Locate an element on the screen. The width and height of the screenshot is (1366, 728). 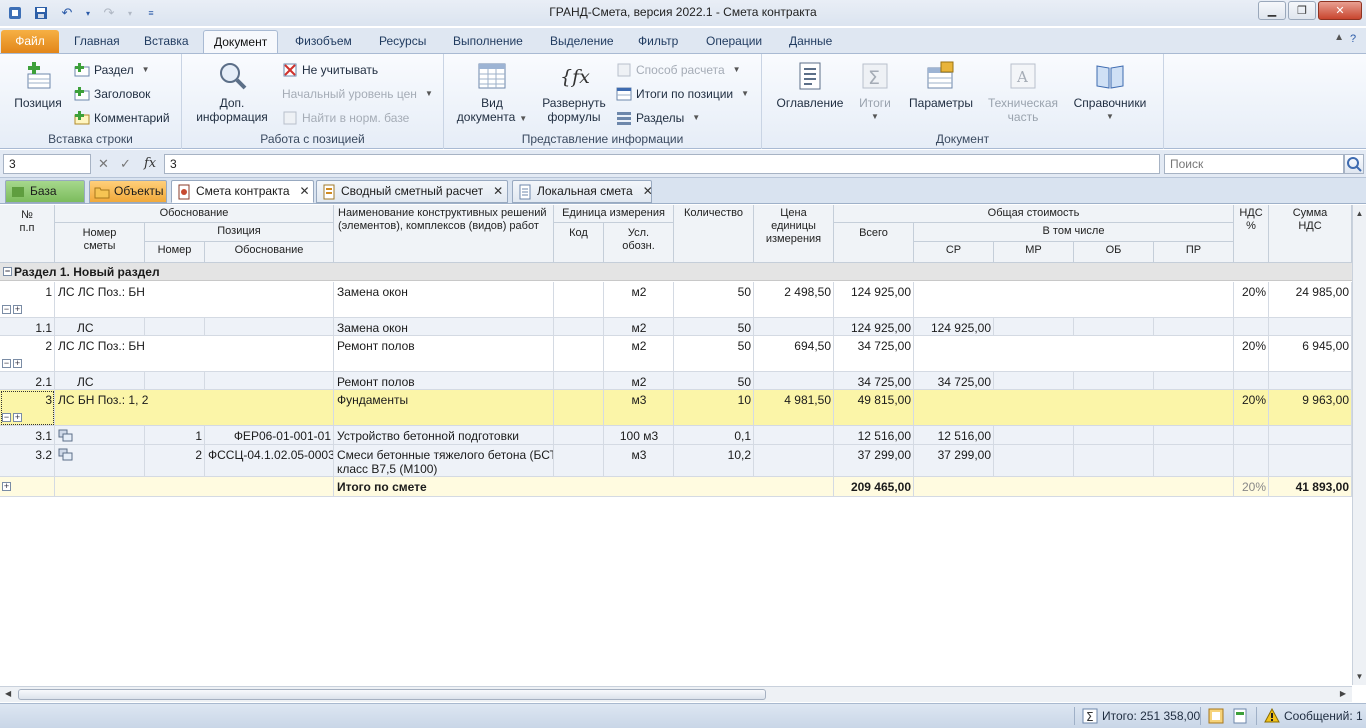
view-page-button is located at coordinates (1216, 716).